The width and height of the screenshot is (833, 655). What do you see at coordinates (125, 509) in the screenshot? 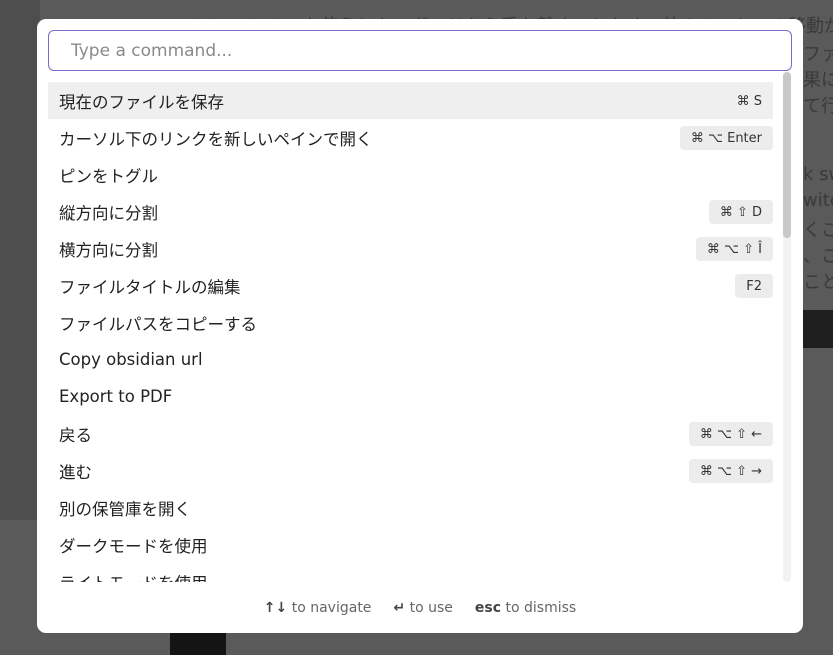
I see `command-label: 別の保管庫を開く` at bounding box center [125, 509].